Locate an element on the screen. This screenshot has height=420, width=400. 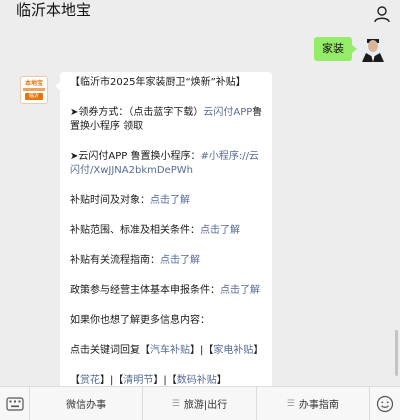
bot-avatar: 本地宝 临沂 is located at coordinates (34, 90).